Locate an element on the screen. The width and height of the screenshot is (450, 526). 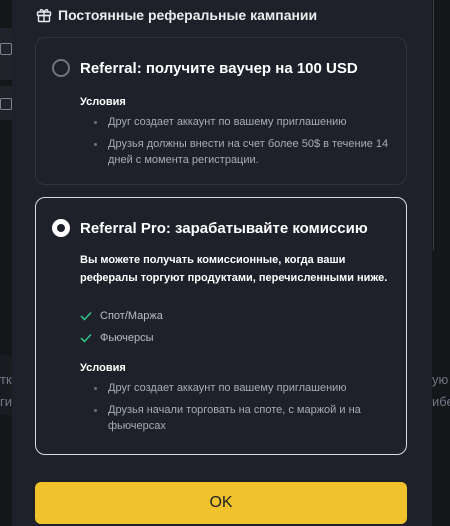
product-item: Фьючерсы is located at coordinates (116, 338).